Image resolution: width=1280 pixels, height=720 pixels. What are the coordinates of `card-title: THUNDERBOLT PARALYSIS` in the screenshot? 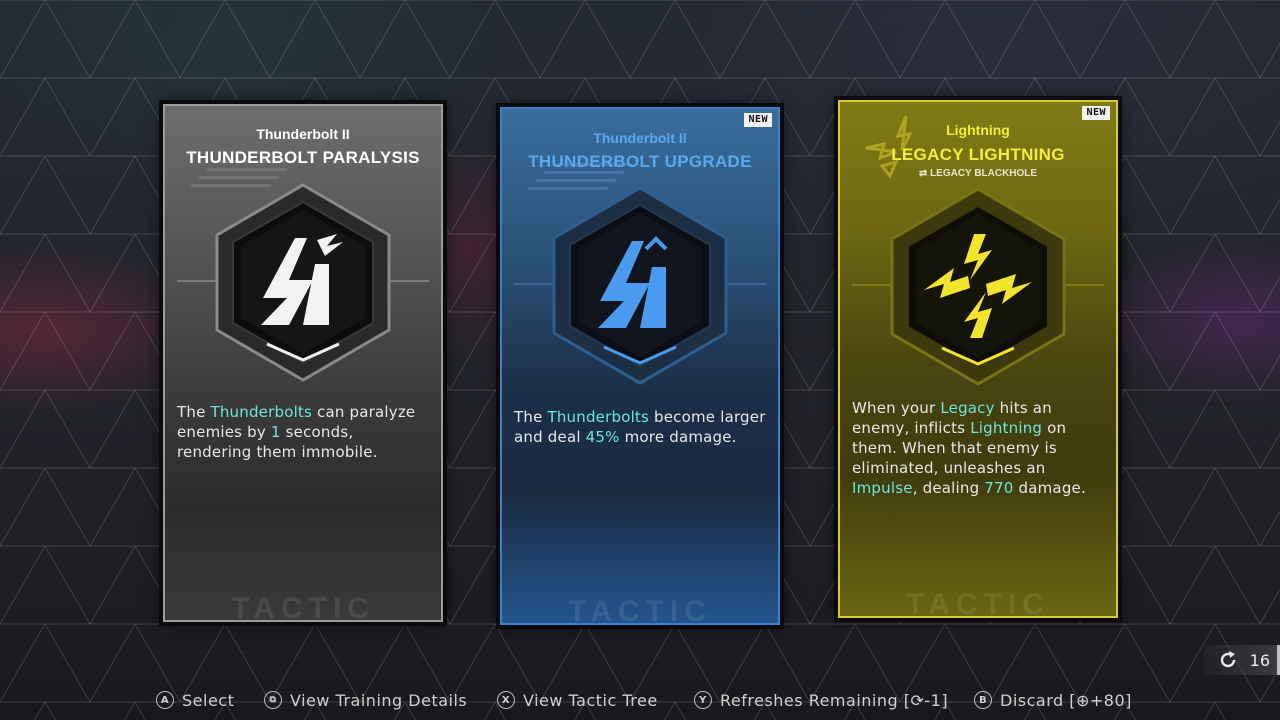 It's located at (303, 157).